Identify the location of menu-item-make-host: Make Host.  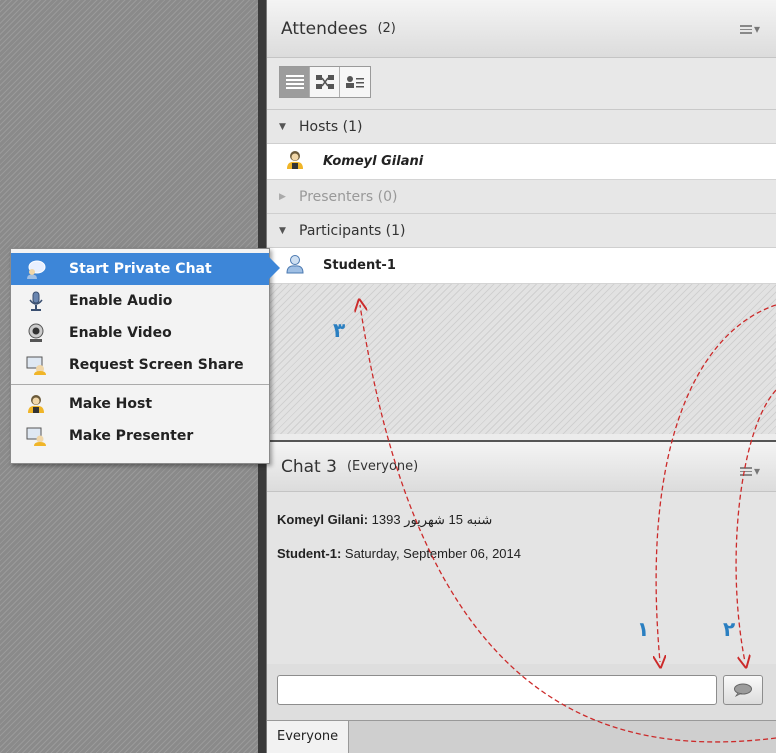
(140, 404).